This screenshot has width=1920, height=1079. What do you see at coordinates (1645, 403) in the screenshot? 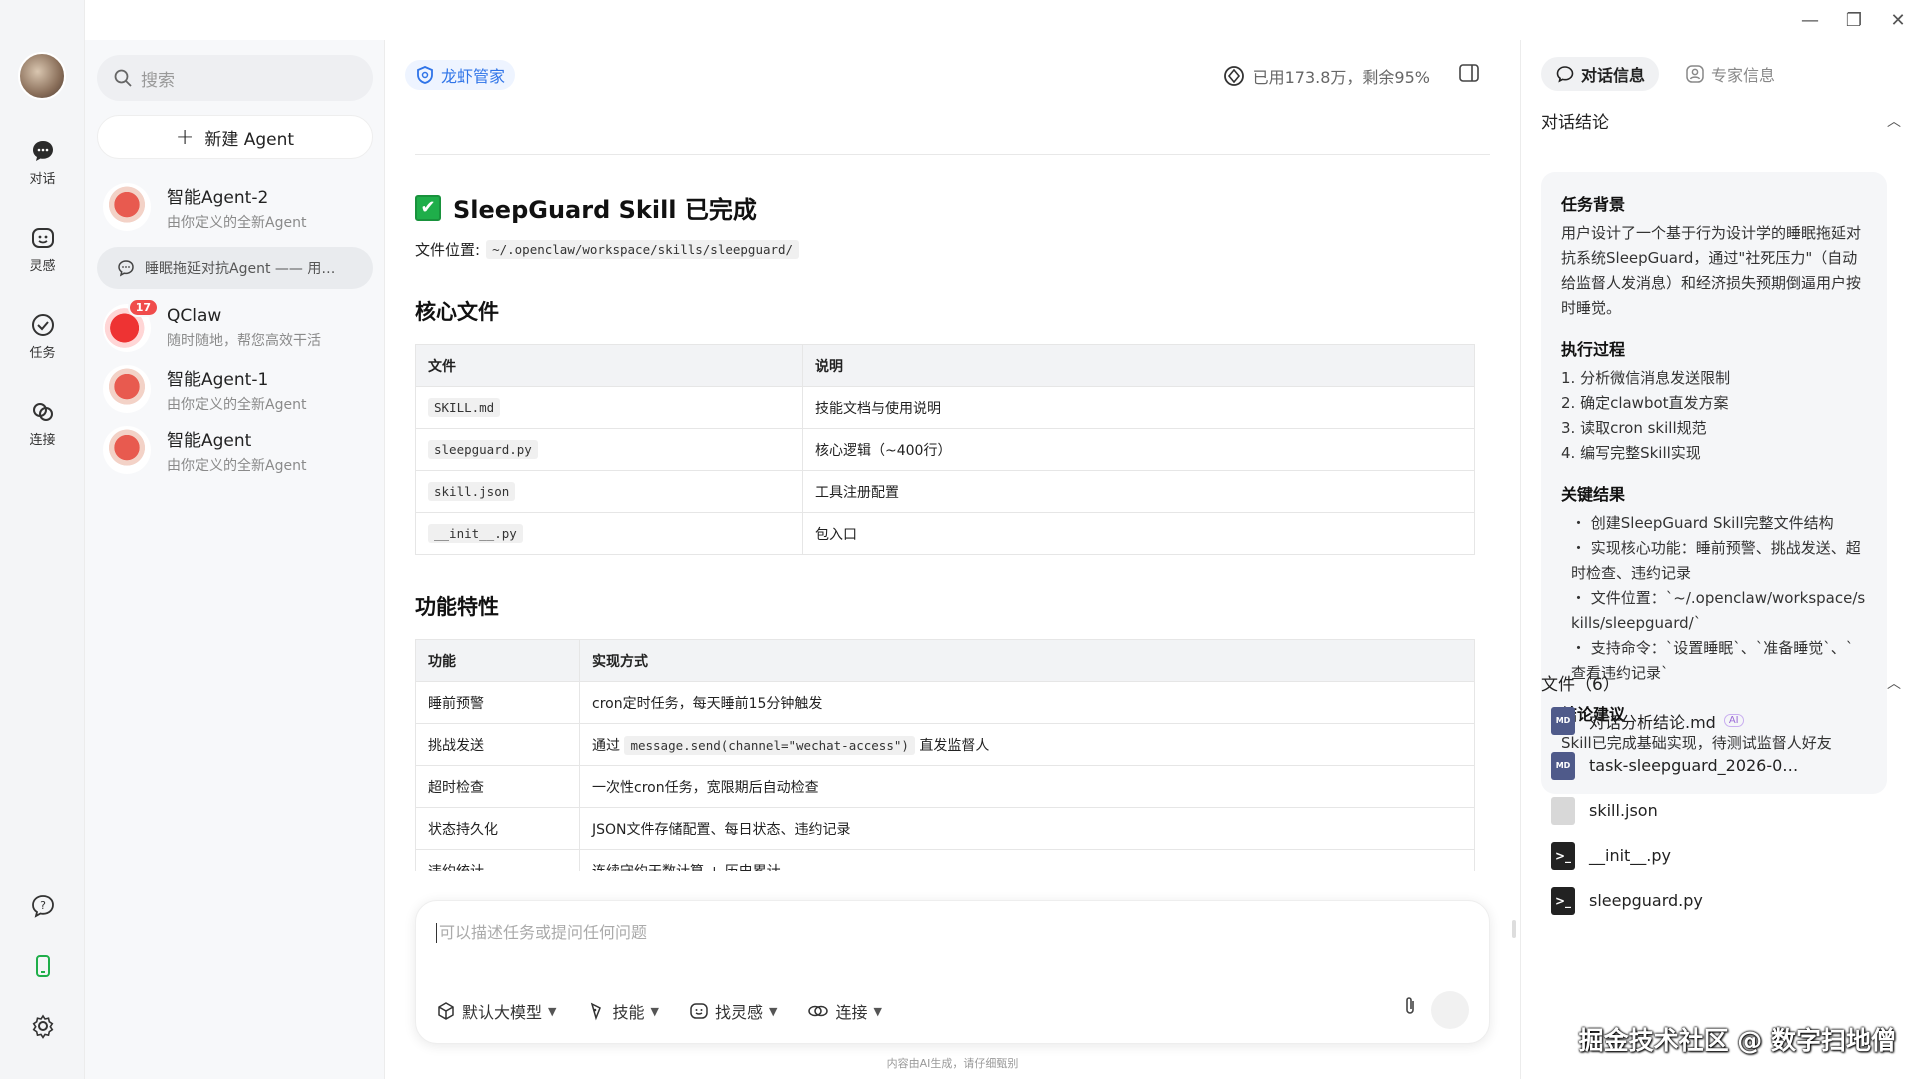
I see `list-item: 2. 确定clawbot直发方案` at bounding box center [1645, 403].